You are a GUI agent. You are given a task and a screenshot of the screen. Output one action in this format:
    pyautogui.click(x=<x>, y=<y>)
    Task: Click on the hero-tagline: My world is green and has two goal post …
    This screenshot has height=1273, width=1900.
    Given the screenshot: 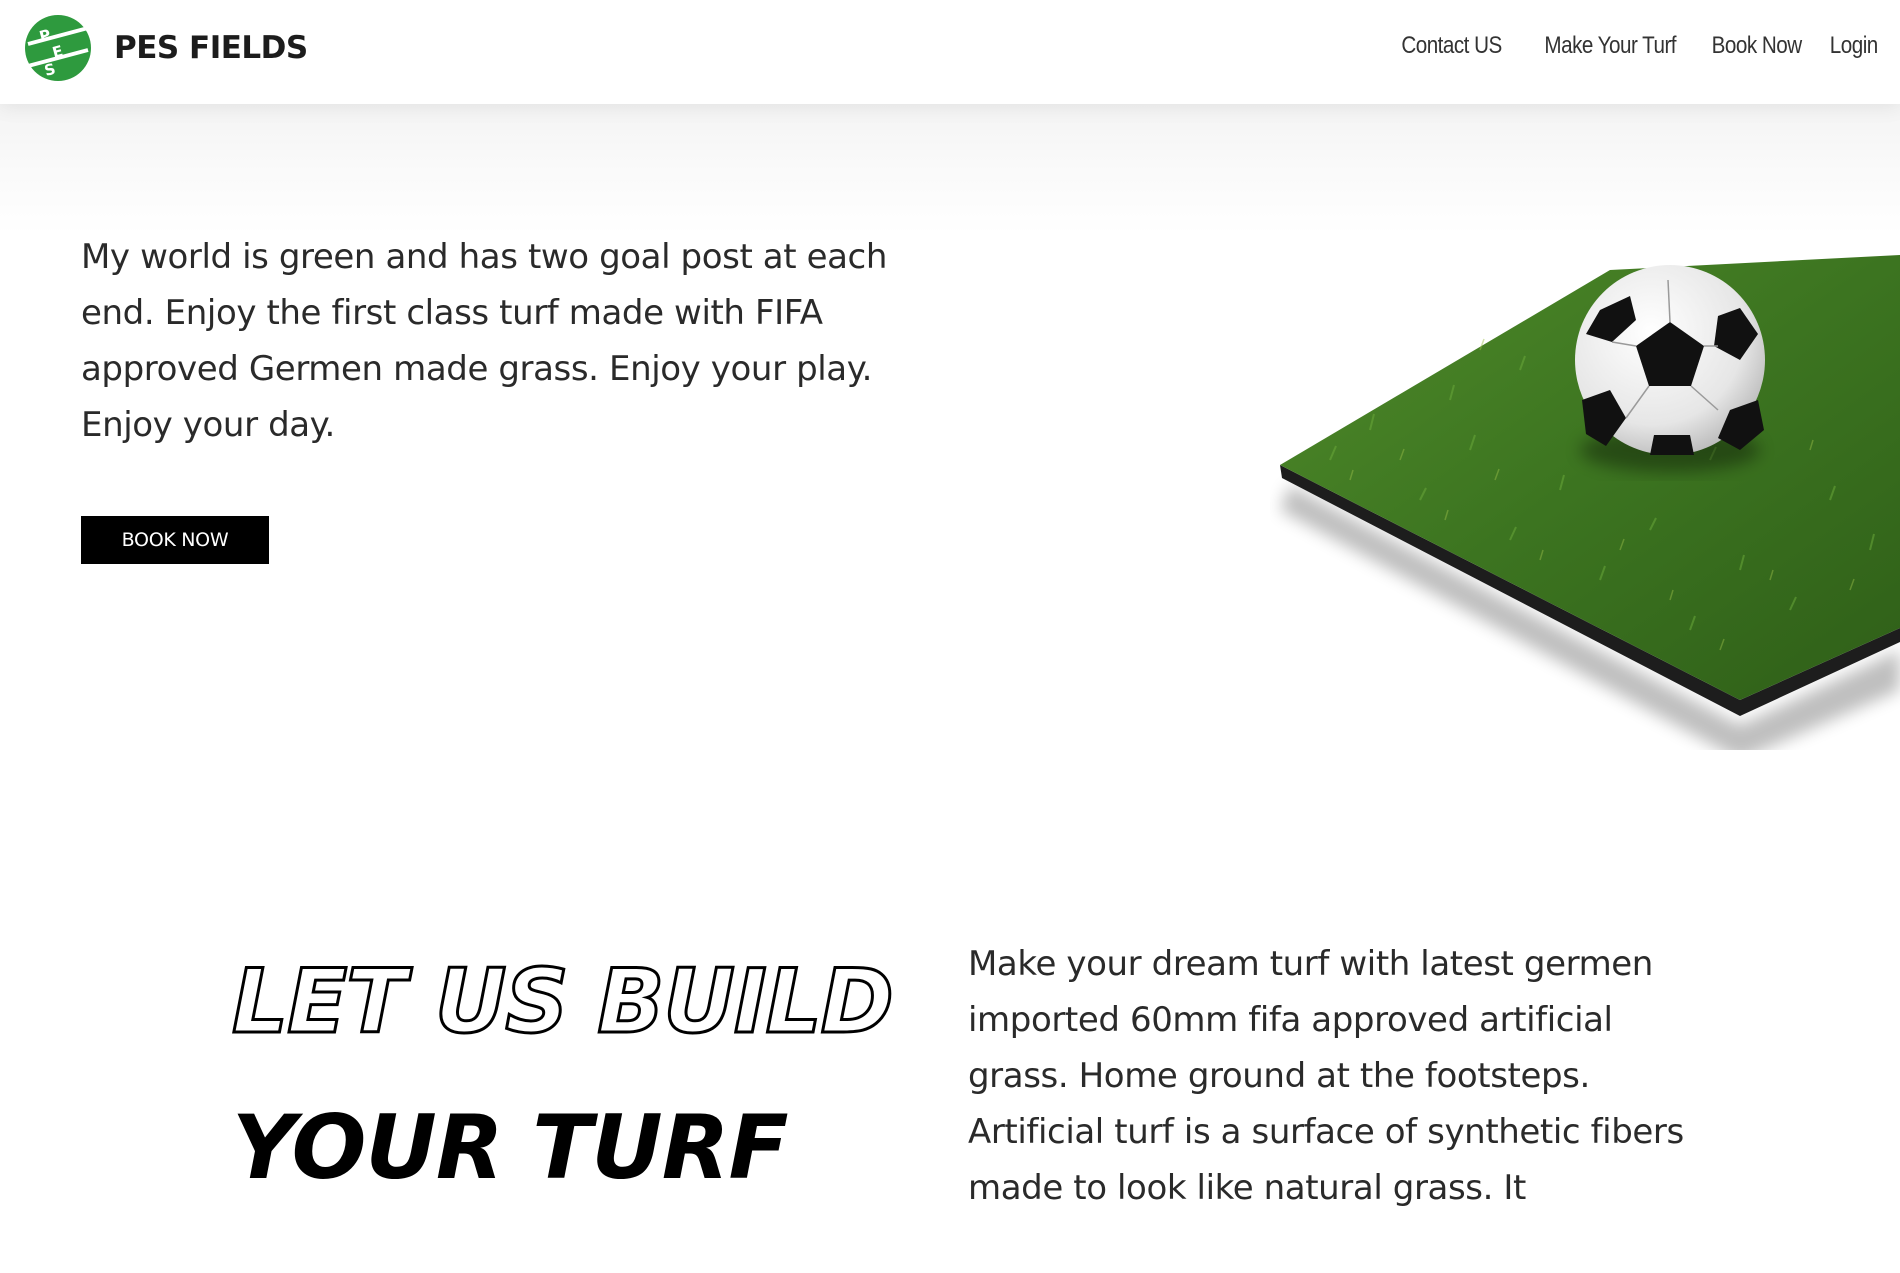 What is the action you would take?
    pyautogui.click(x=484, y=341)
    